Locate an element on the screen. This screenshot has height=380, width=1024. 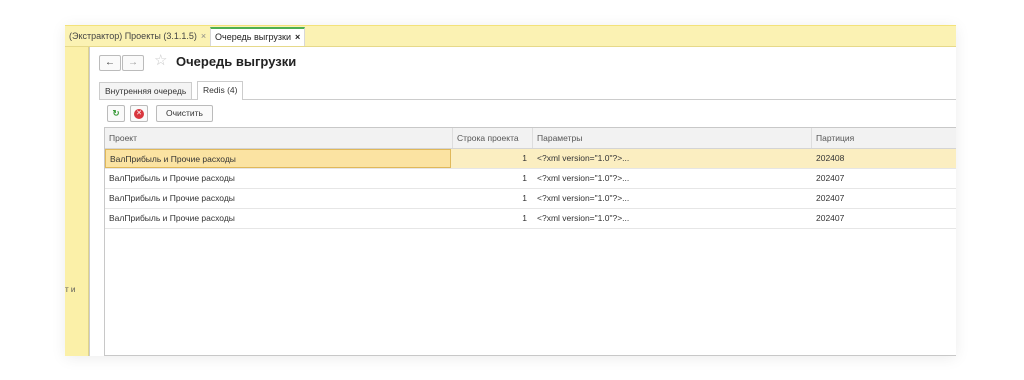
column-header-partition: Партиция is located at coordinates (884, 138).